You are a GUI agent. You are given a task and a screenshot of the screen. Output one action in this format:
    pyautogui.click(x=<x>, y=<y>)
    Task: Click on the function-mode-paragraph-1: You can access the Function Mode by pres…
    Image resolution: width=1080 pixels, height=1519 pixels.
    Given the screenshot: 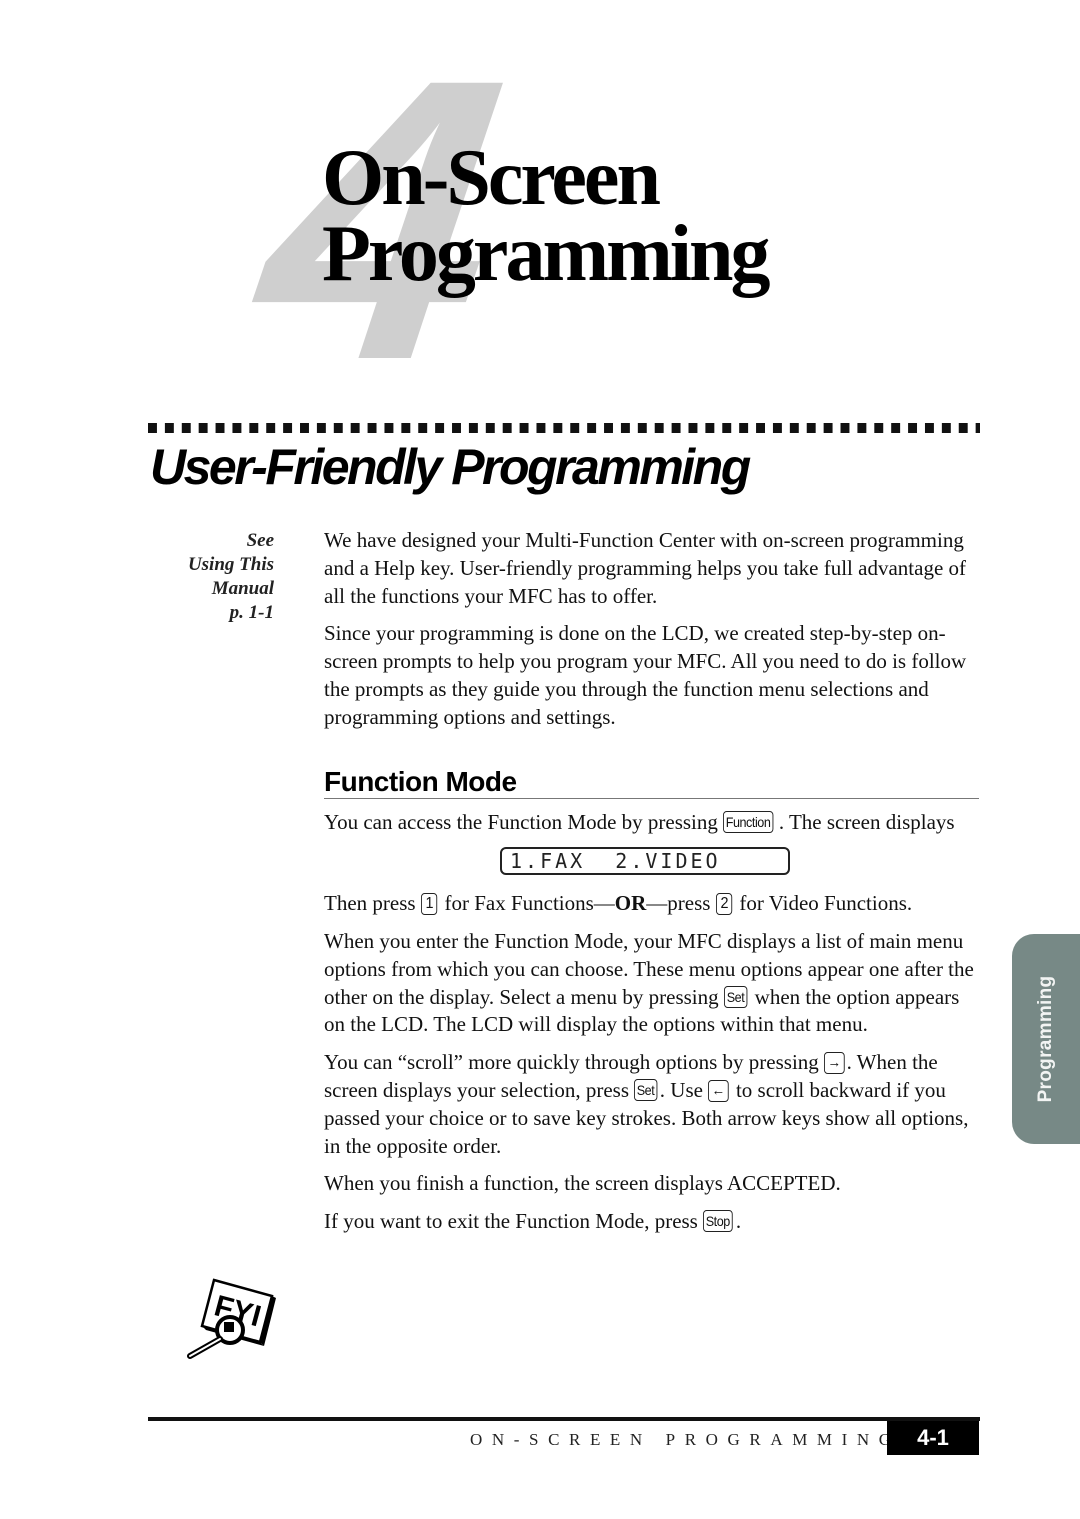 What is the action you would take?
    pyautogui.click(x=654, y=822)
    